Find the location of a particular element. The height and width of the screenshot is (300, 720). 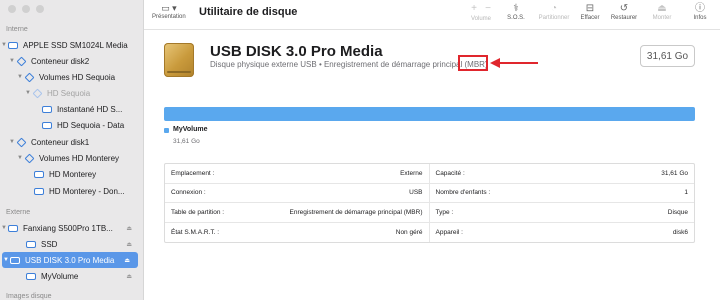

info-cell: État S.M.A.R.T. : Non géré is located at coordinates (297, 232).